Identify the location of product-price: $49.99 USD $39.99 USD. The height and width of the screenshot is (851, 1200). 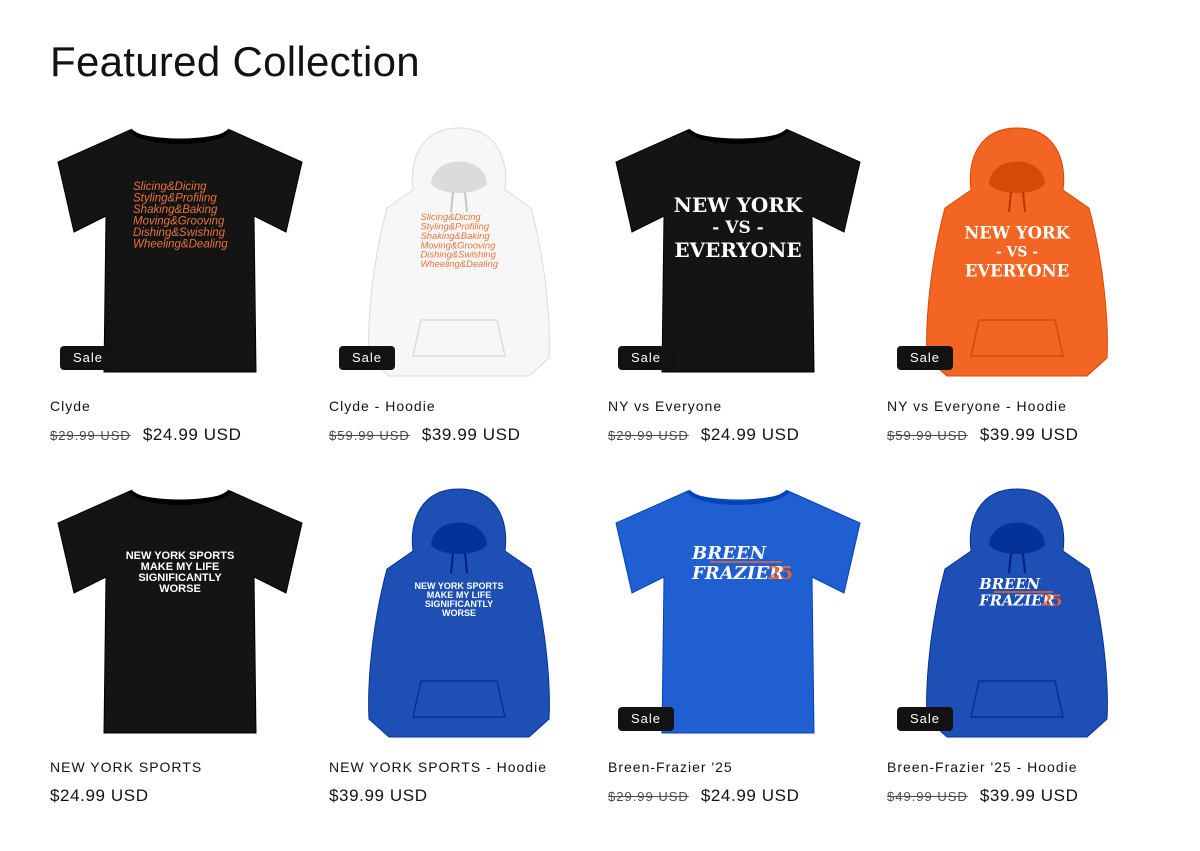
(982, 796).